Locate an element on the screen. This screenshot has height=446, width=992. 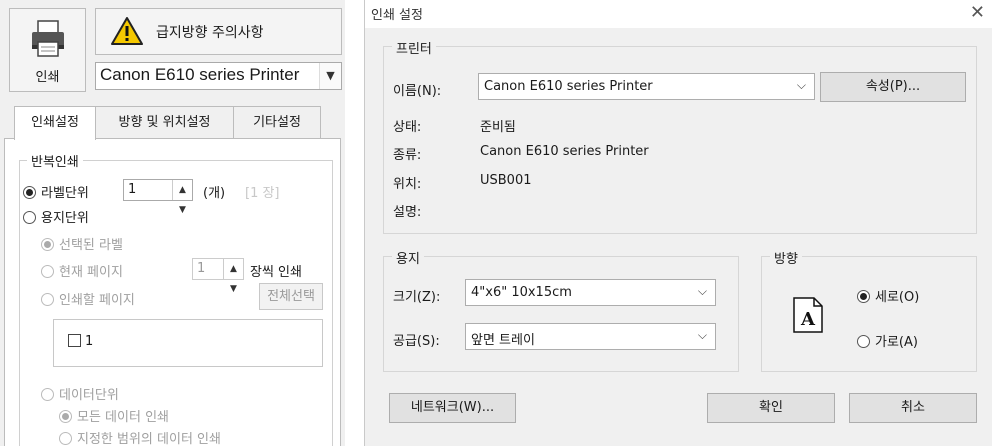
printer-name-label: 이름(N): is located at coordinates (417, 91).